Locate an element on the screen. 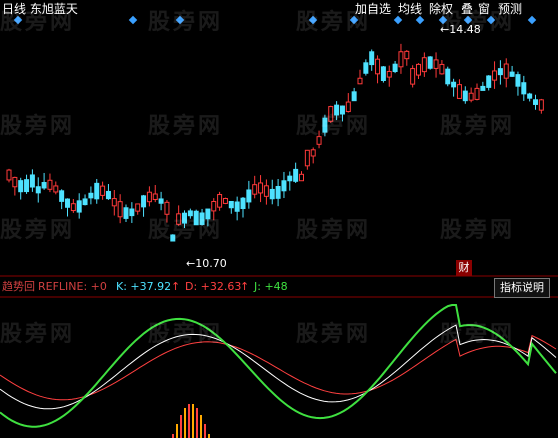  finance-badge: 财 is located at coordinates (464, 268).